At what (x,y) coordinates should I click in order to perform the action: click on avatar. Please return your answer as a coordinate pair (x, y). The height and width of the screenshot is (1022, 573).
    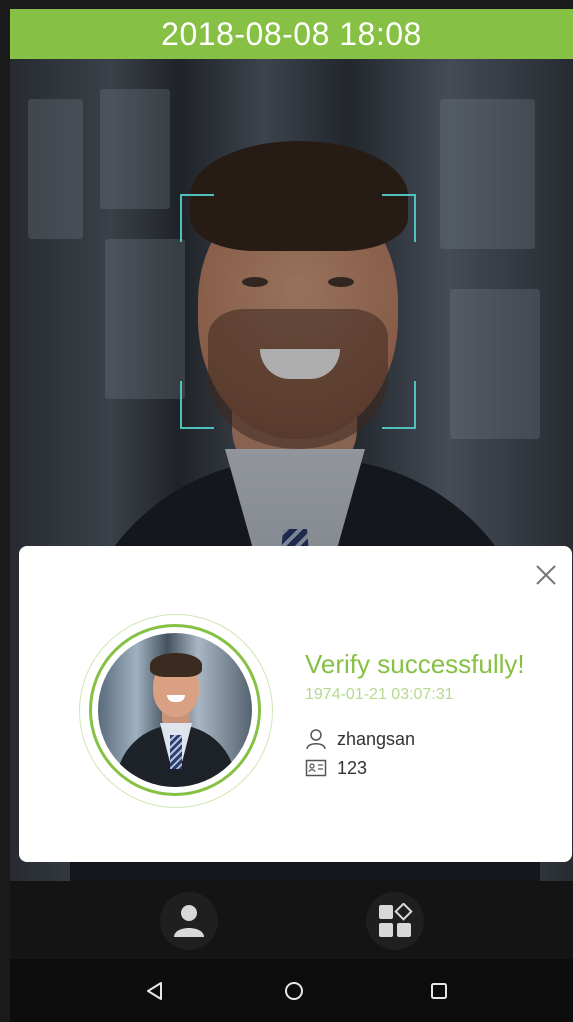
    Looking at the image, I should click on (175, 710).